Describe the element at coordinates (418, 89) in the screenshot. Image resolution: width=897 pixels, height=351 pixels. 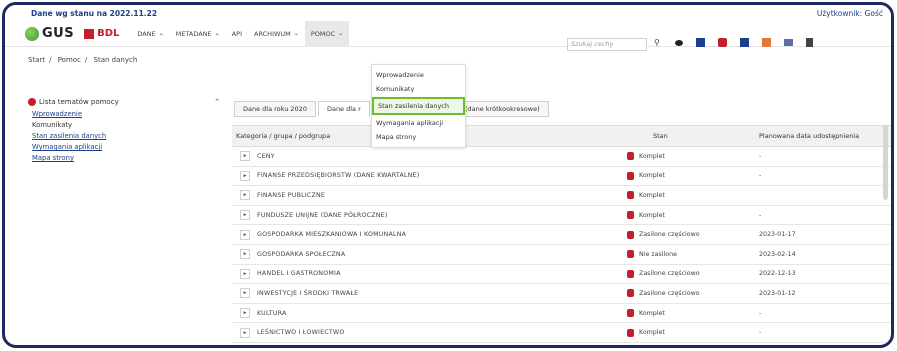
I see `menu-item-notices: Komunikaty` at that location.